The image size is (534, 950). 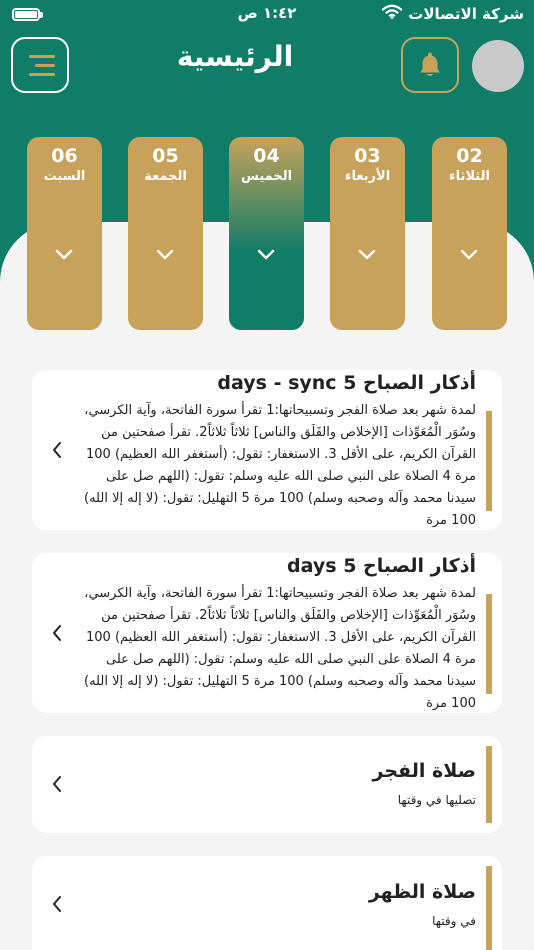 I want to click on card-title: صلاة الفجر, so click(x=424, y=771).